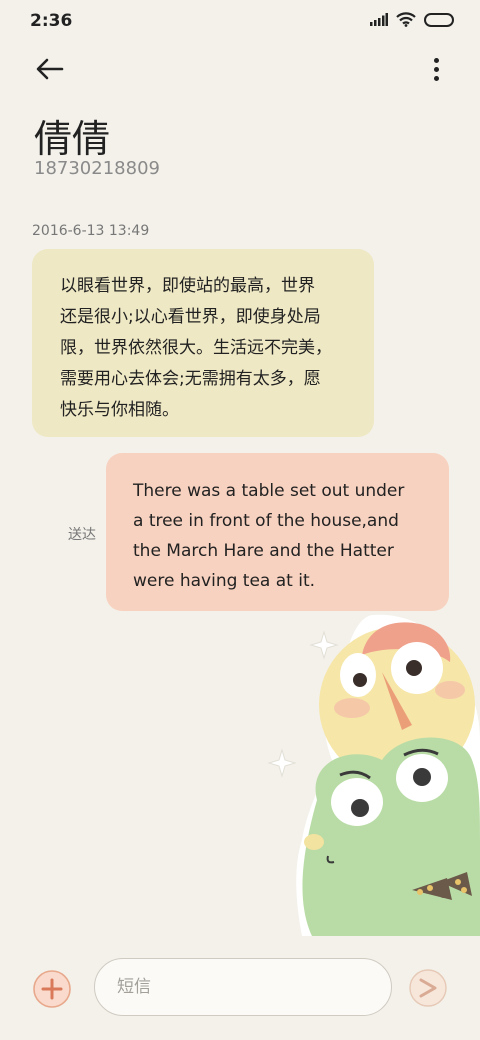 This screenshot has width=480, height=1040. I want to click on message-timestamp: 2016-6-13 13:49, so click(91, 231).